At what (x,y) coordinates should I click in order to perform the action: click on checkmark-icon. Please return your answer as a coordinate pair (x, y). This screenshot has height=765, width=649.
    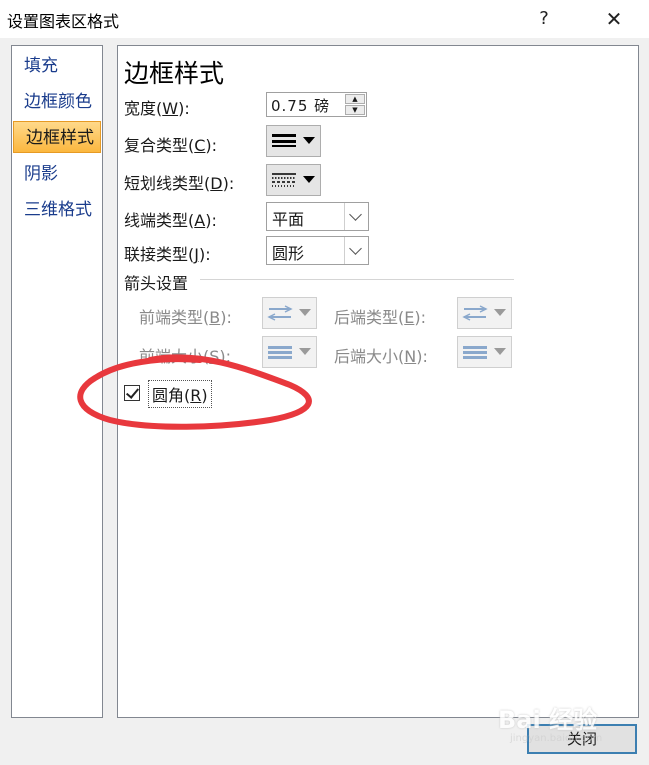
    Looking at the image, I should click on (132, 392).